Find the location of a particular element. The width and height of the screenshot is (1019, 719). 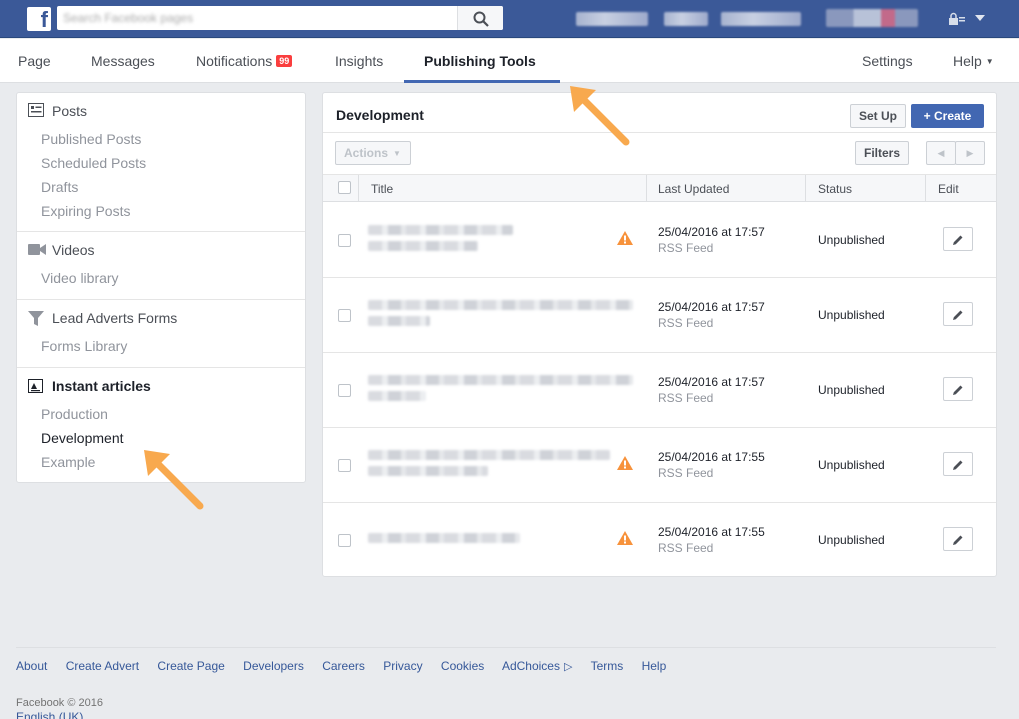

actions-label: Actions is located at coordinates (366, 153).